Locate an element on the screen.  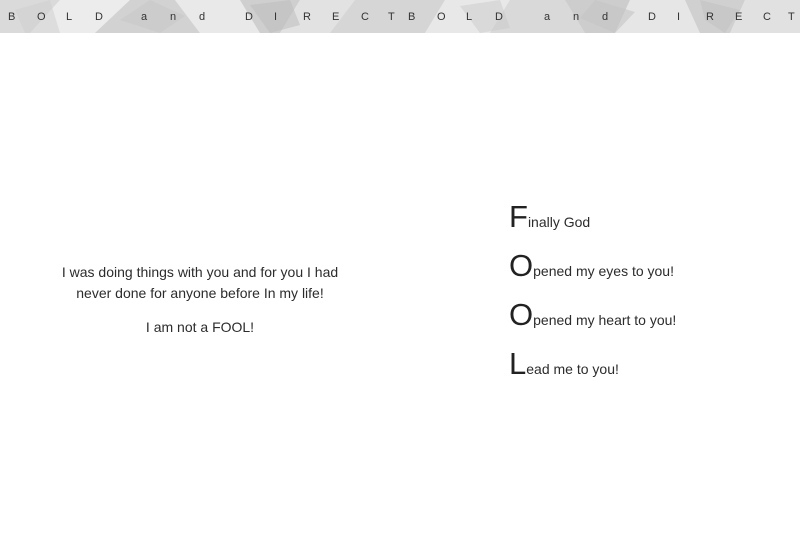
acrostic-line-o2: Opened my heart to you! is located at coordinates (592, 318).